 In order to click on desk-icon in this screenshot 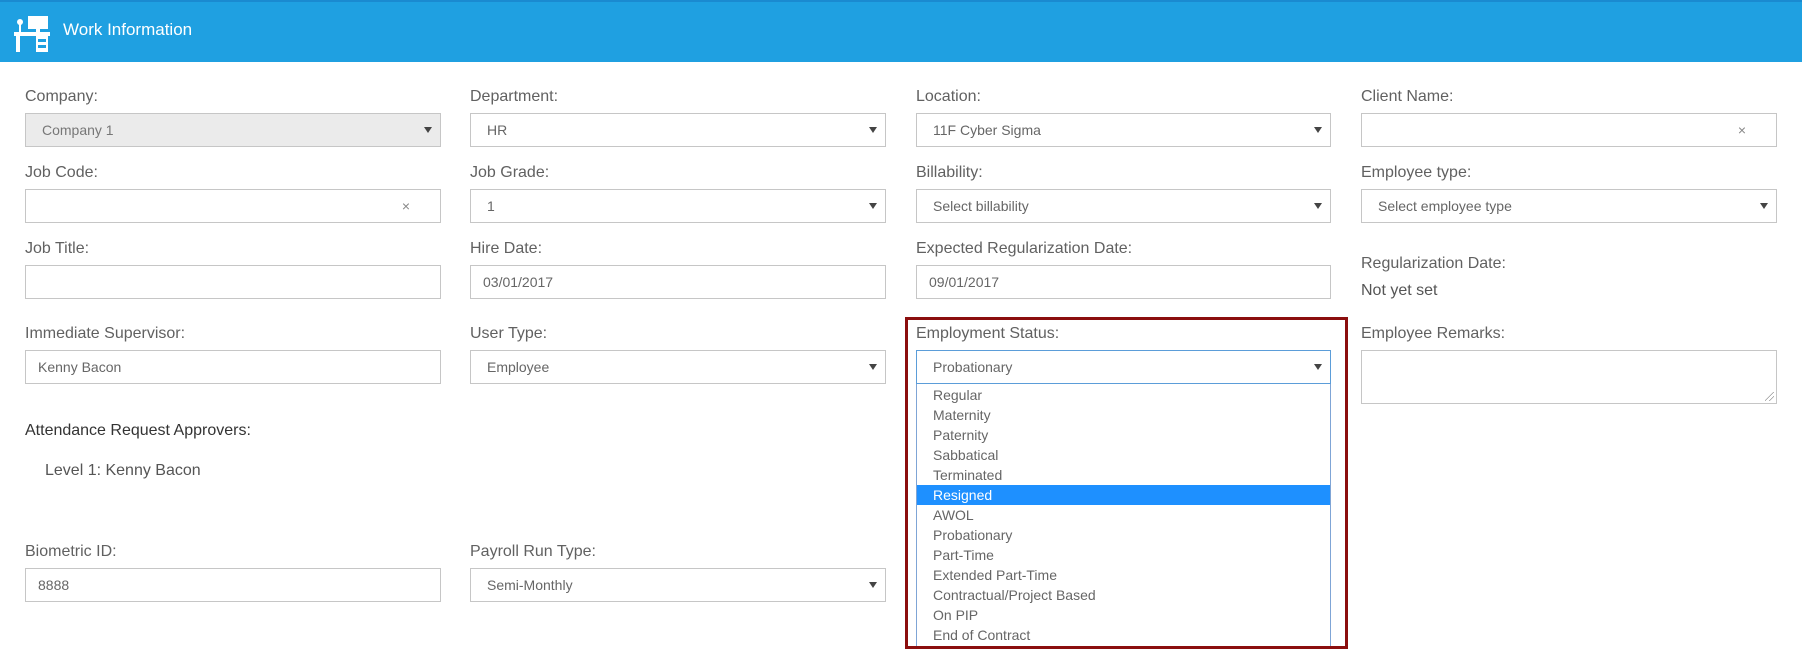, I will do `click(32, 34)`.